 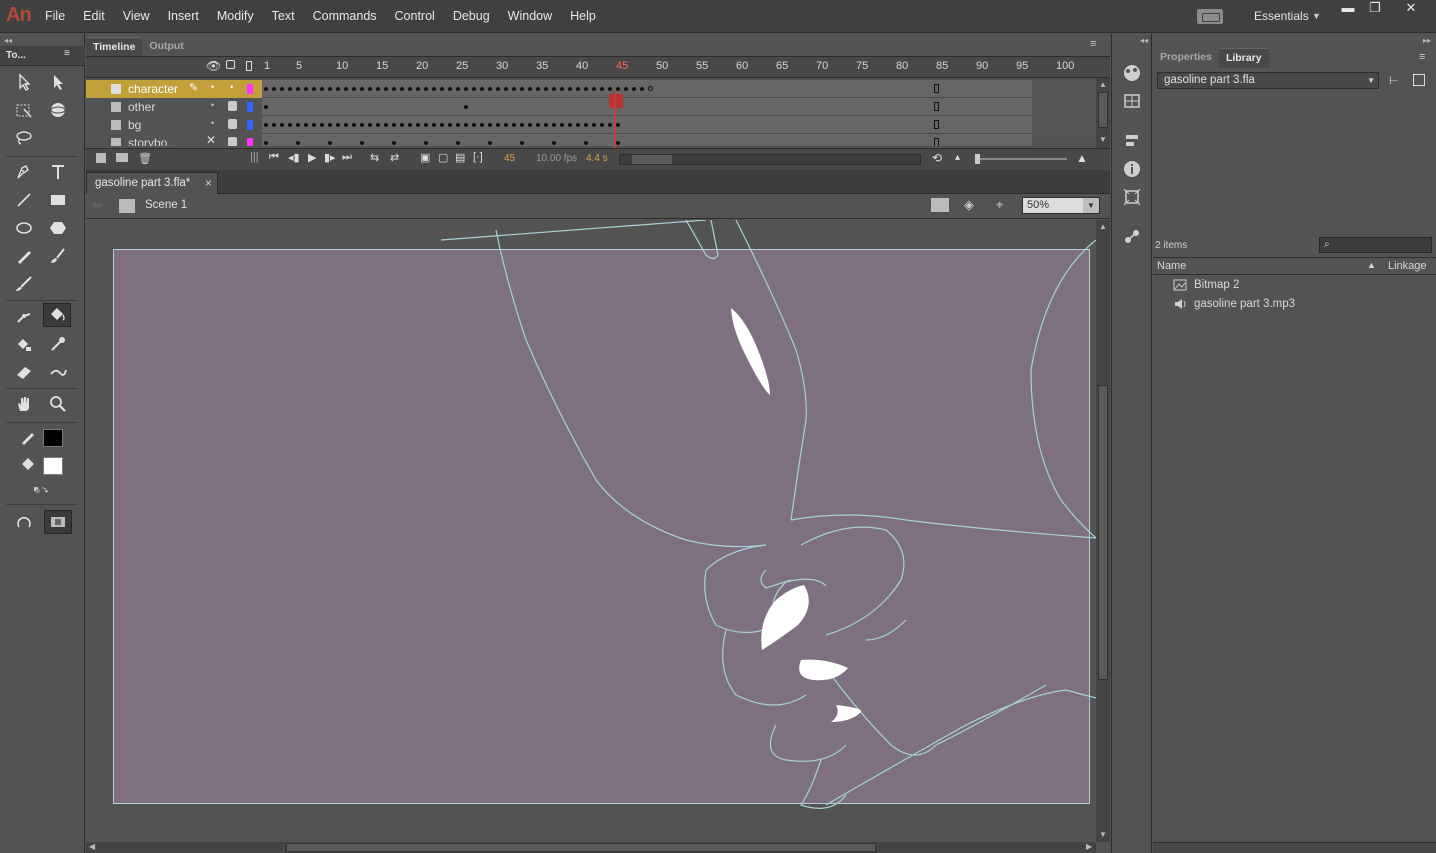 I want to click on menu-file: File, so click(x=55, y=16).